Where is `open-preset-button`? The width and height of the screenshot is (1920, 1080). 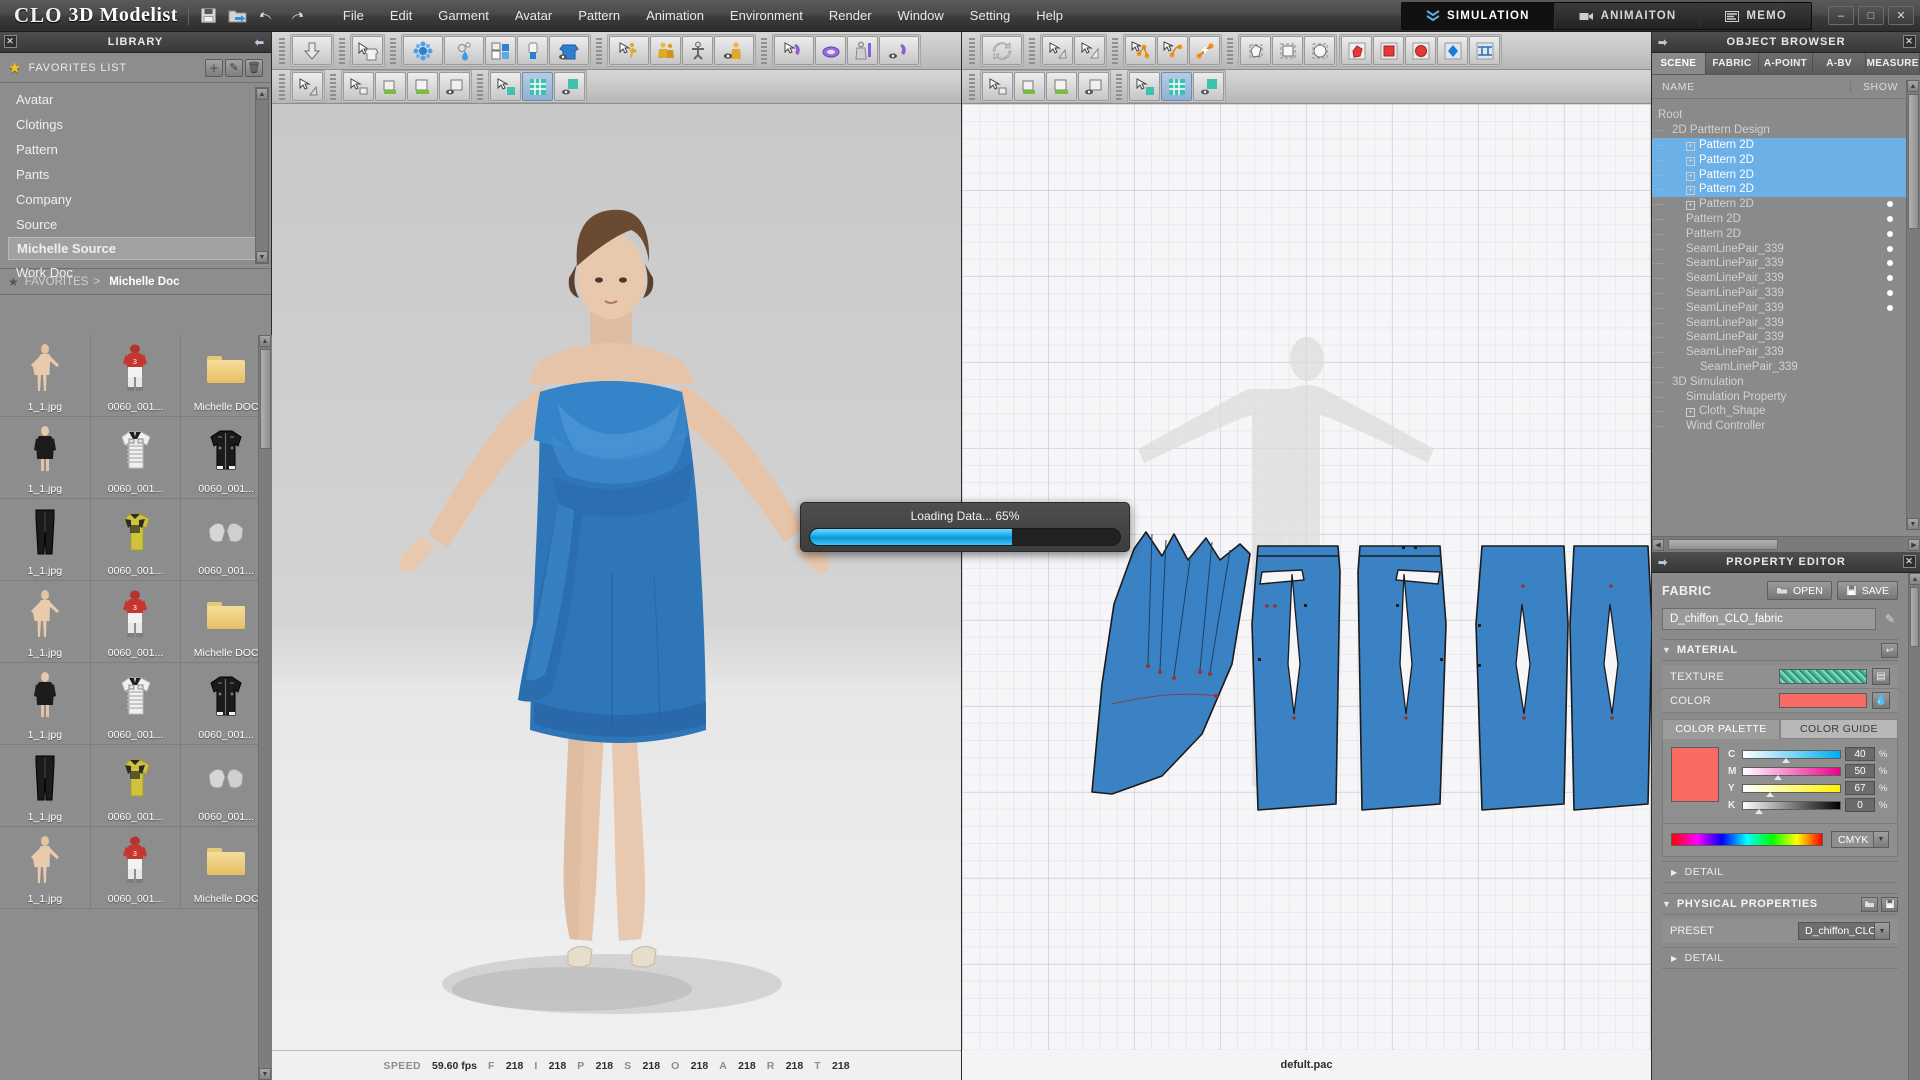
open-preset-button is located at coordinates (1869, 904).